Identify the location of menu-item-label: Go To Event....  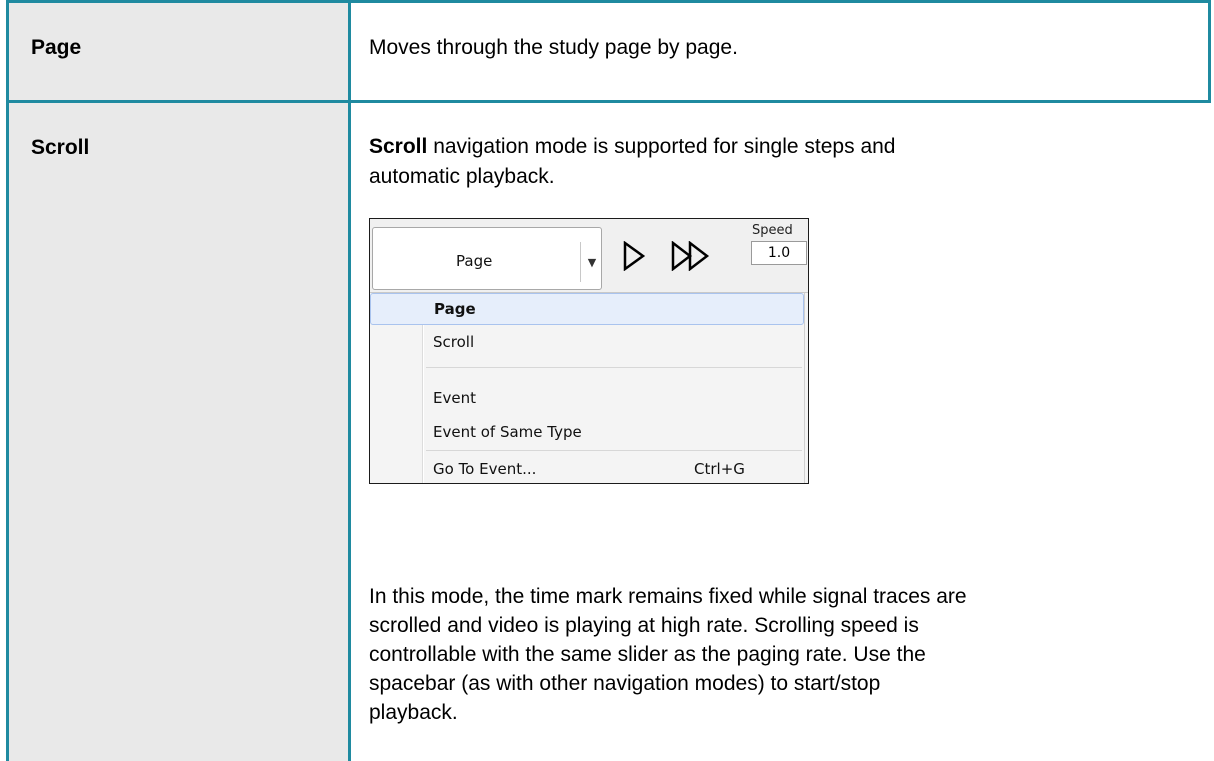
(485, 469).